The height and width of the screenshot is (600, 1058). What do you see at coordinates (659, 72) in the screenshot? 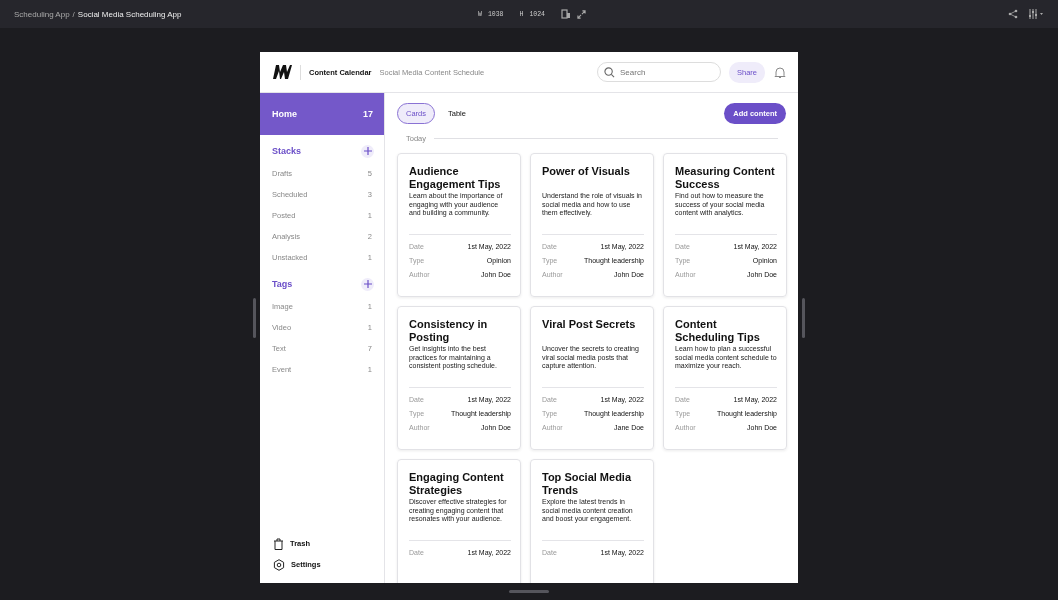
I see `search-field: Search` at bounding box center [659, 72].